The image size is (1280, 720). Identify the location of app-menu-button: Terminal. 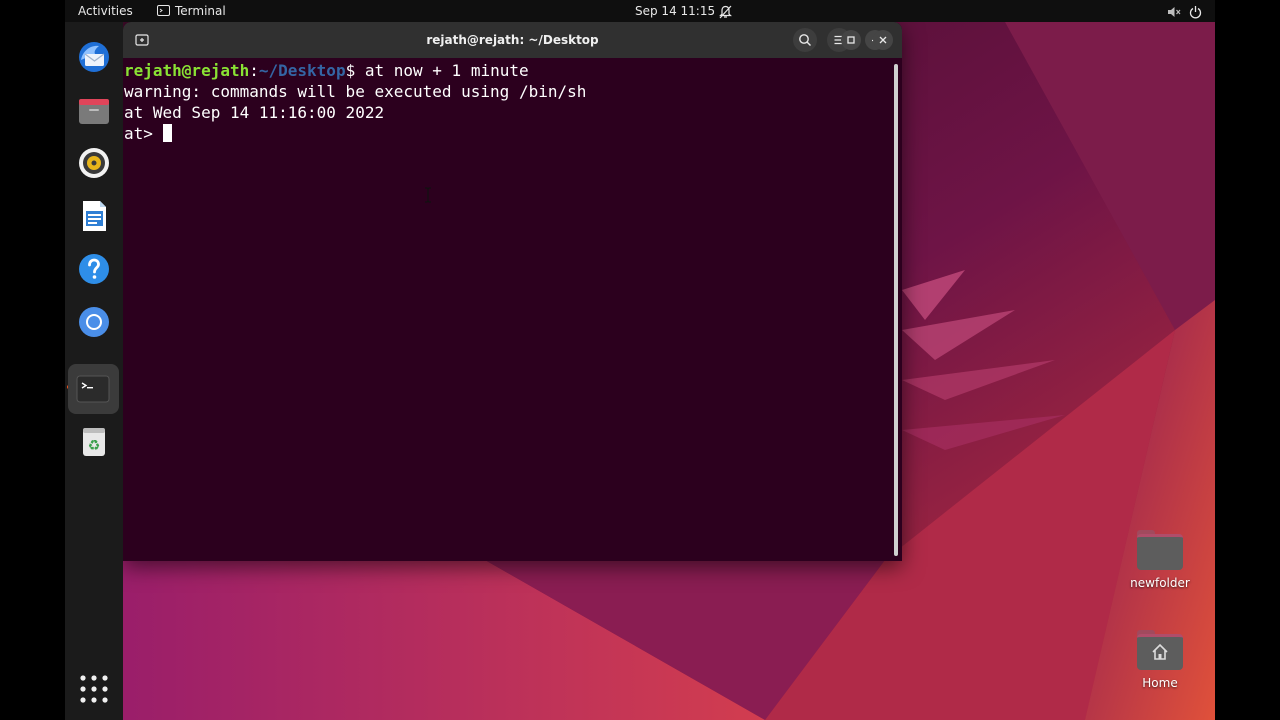
(191, 11).